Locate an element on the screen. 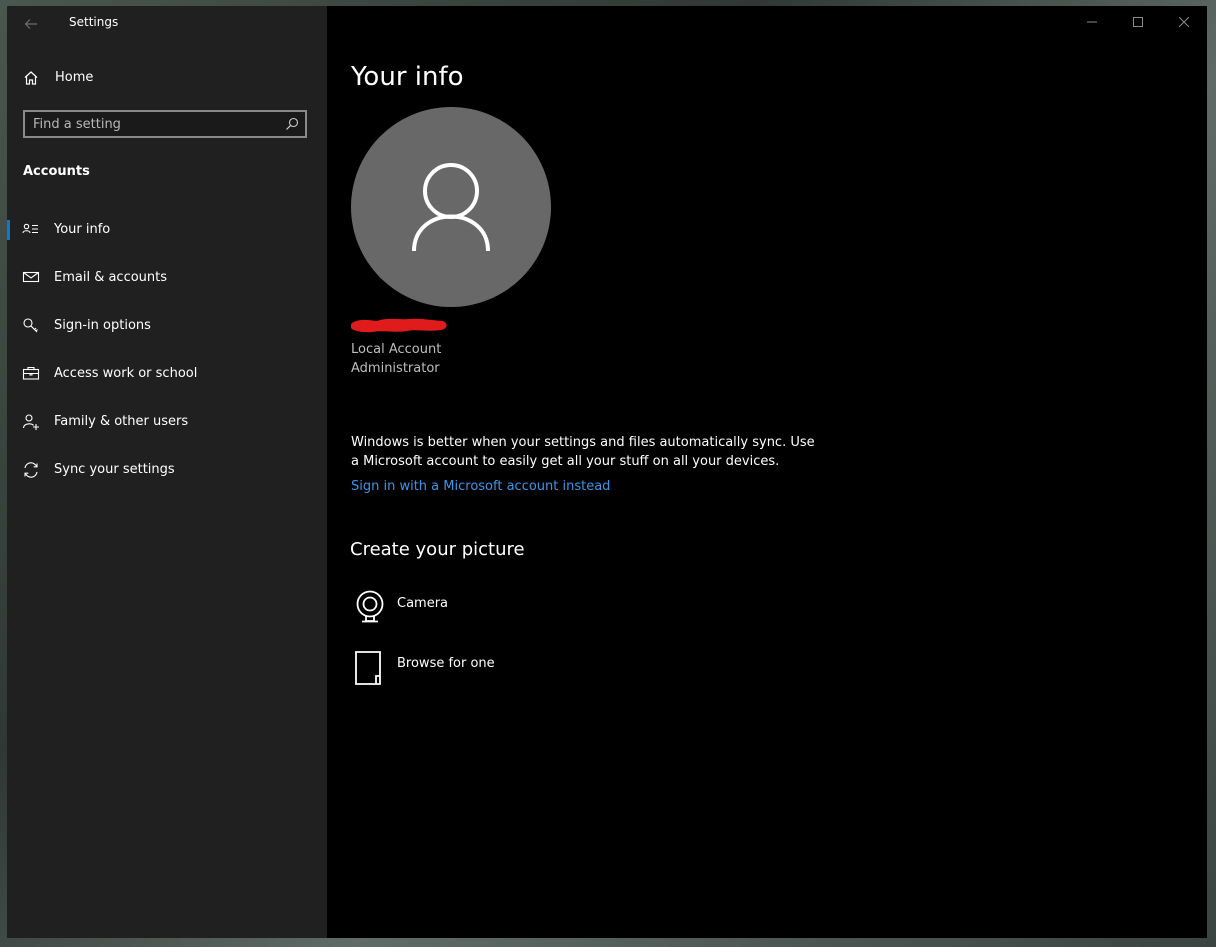 Image resolution: width=1216 pixels, height=947 pixels. microsoft-account-link: Sign in with a Microsoft account instead is located at coordinates (480, 486).